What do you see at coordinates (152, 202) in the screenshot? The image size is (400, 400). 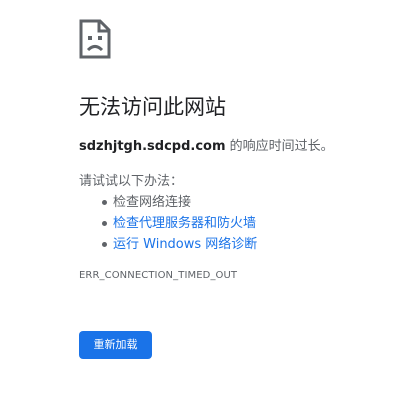 I see `suggestion-label: 检查网络连接` at bounding box center [152, 202].